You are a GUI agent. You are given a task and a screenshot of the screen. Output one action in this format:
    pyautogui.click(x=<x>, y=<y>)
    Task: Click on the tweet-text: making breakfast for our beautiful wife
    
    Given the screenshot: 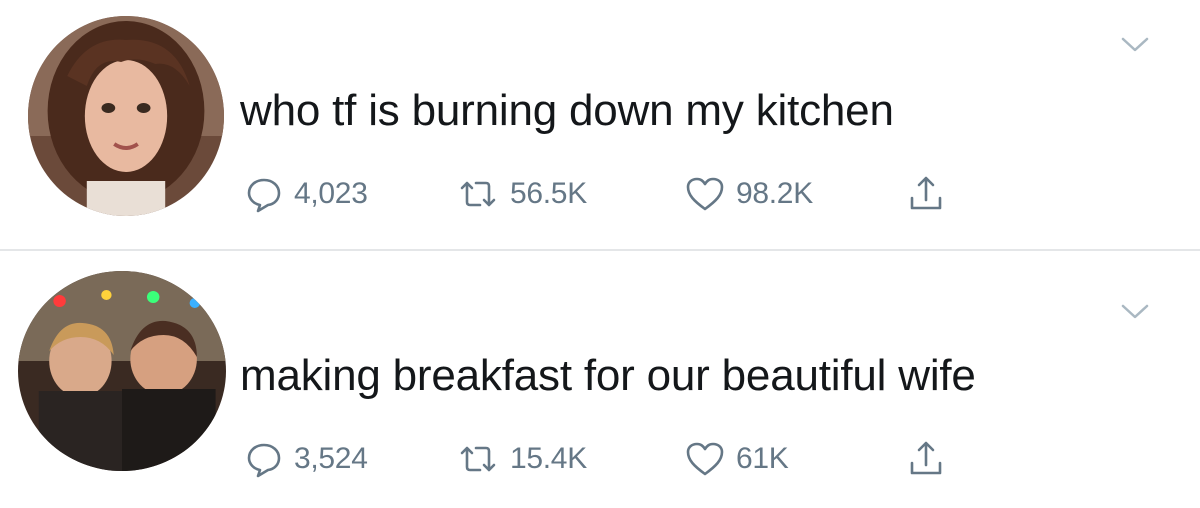 What is the action you would take?
    pyautogui.click(x=608, y=375)
    